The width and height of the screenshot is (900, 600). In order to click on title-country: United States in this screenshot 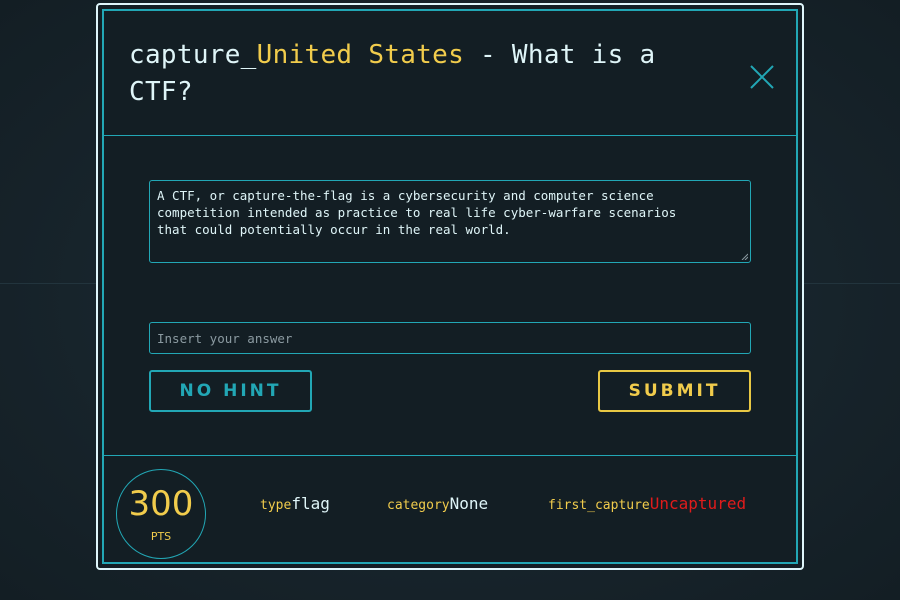, I will do `click(360, 55)`.